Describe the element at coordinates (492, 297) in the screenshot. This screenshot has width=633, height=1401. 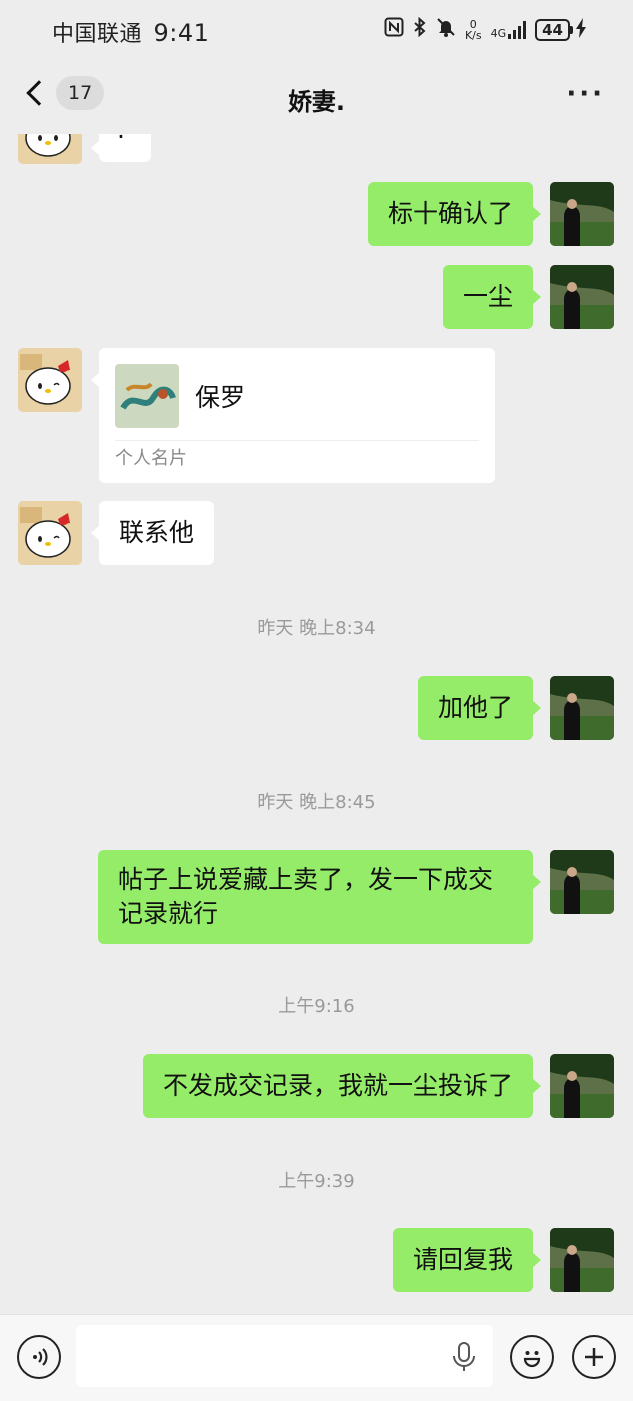
I see `message-bubble: 一尘` at that location.